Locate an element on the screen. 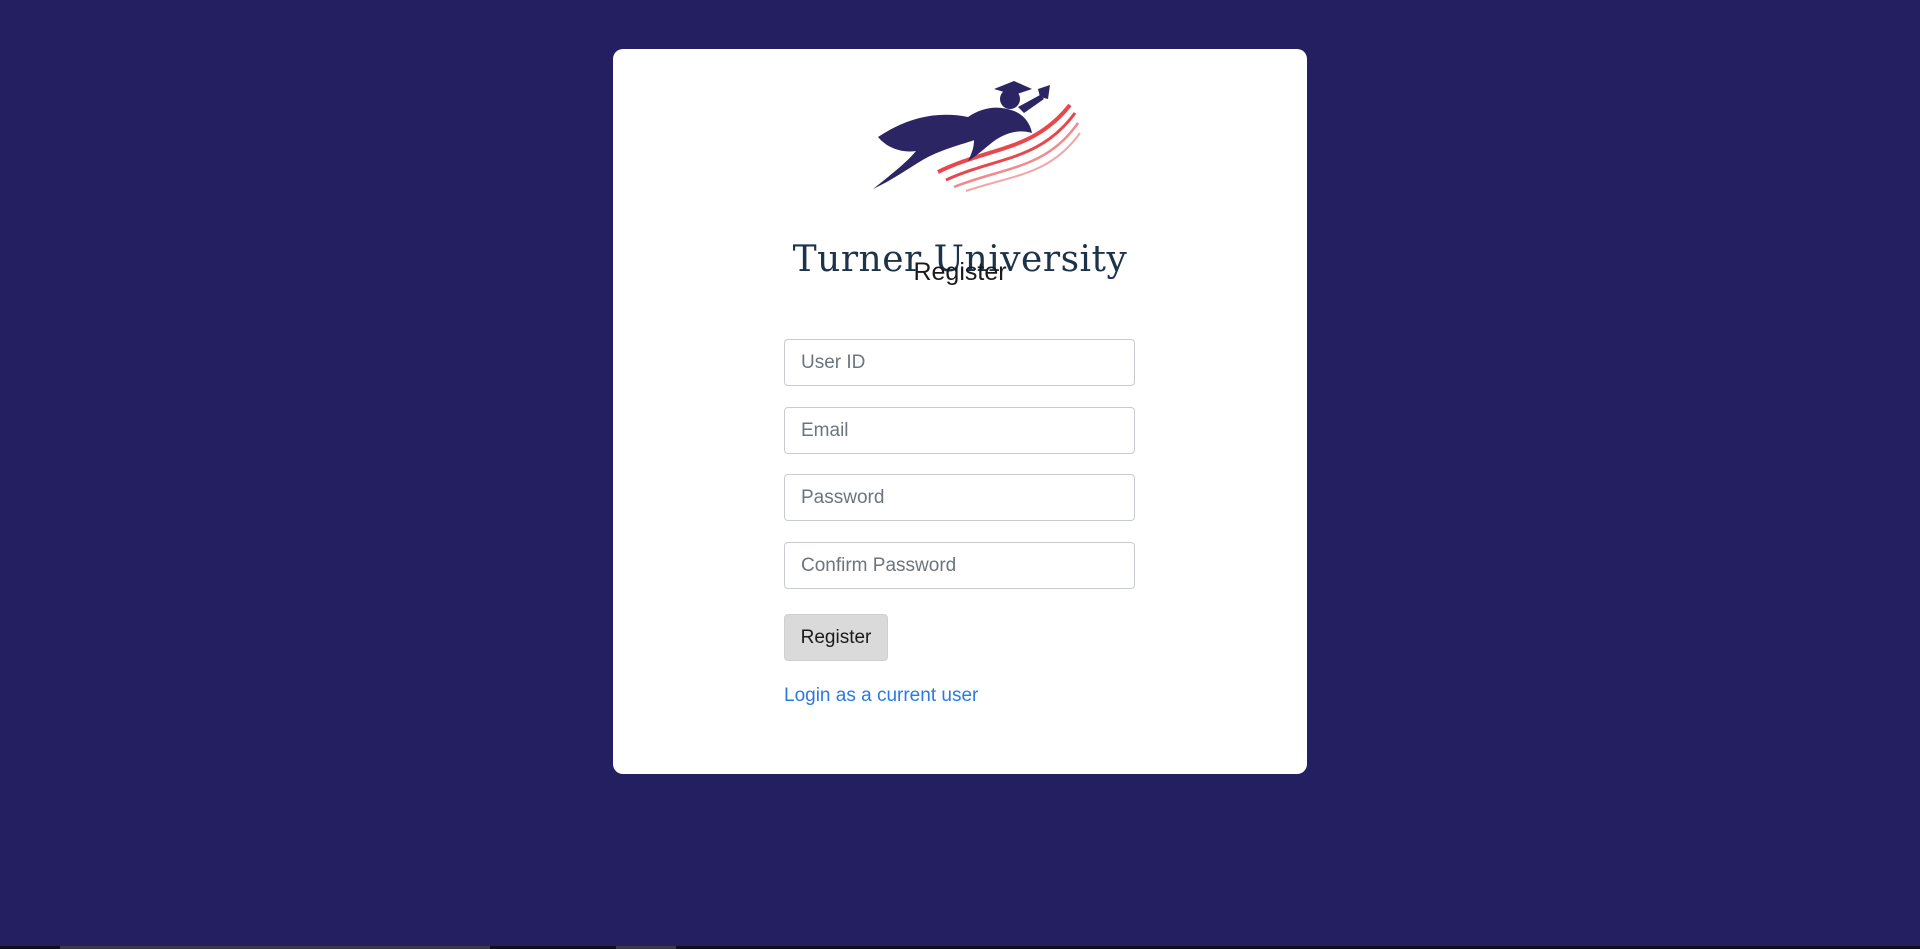 This screenshot has height=949, width=1920. university-logo: Turner University is located at coordinates (960, 182).